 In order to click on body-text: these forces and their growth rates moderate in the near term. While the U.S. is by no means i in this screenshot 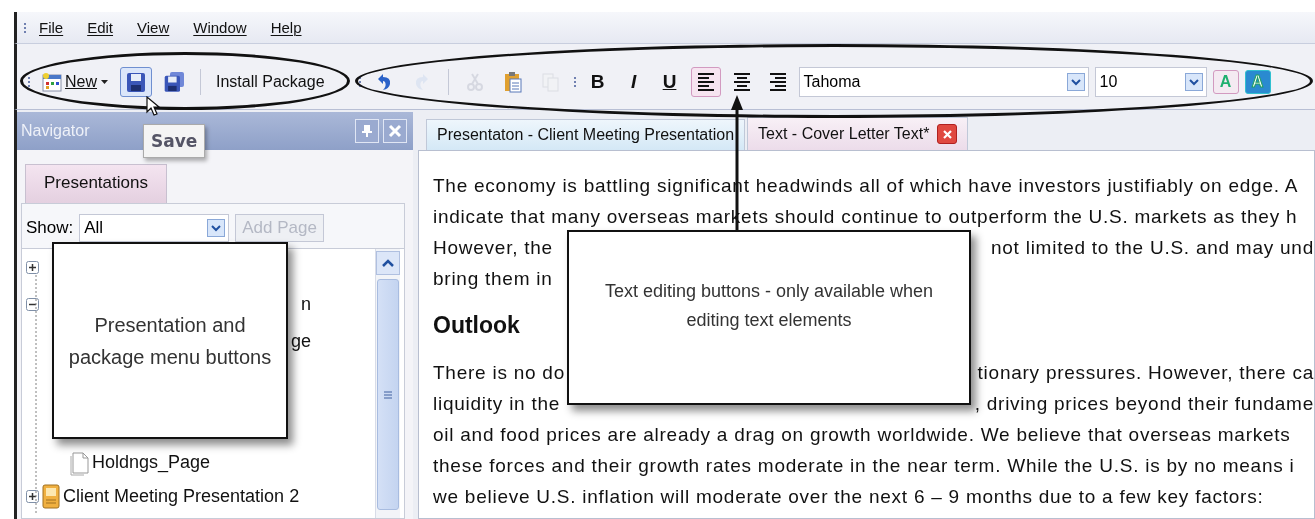, I will do `click(864, 465)`.